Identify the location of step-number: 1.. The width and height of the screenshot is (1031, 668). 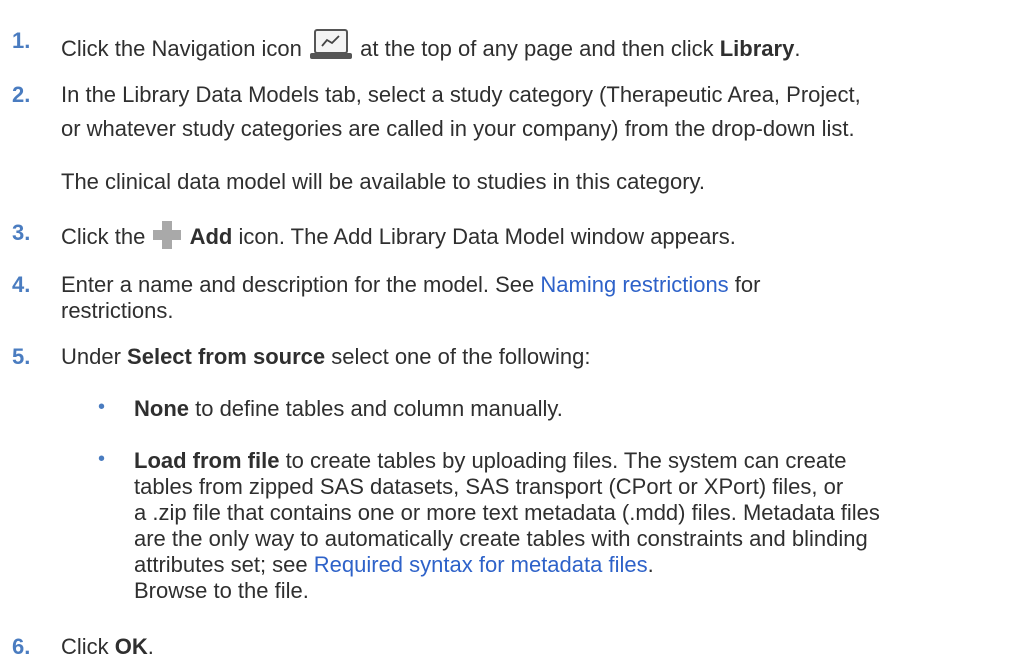
(21, 40).